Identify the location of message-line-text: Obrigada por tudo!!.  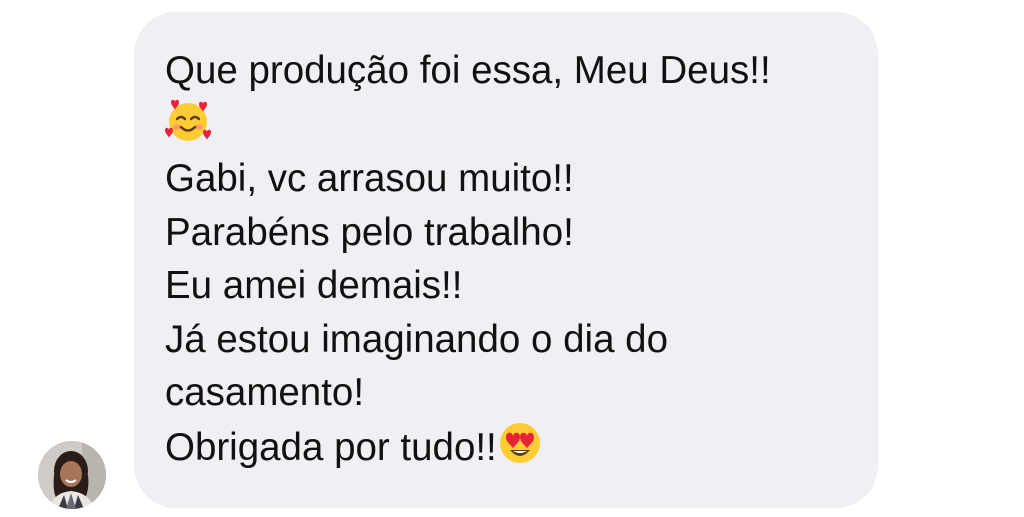
(331, 447).